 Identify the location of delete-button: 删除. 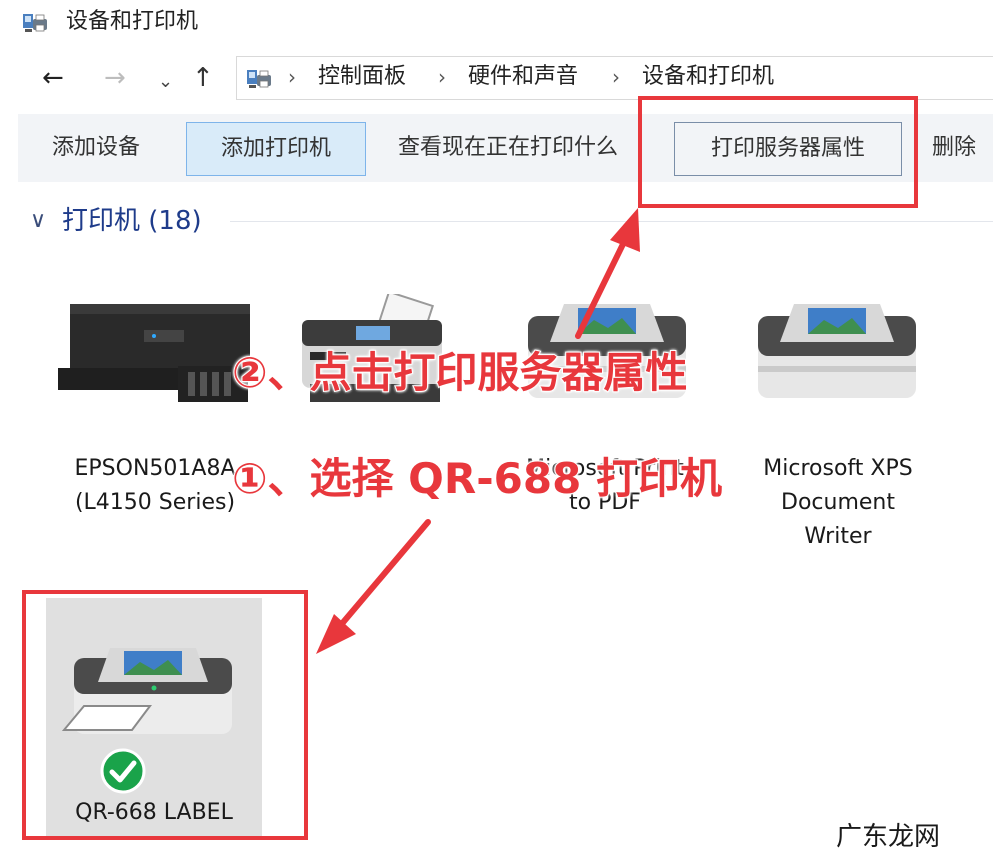
(957, 148).